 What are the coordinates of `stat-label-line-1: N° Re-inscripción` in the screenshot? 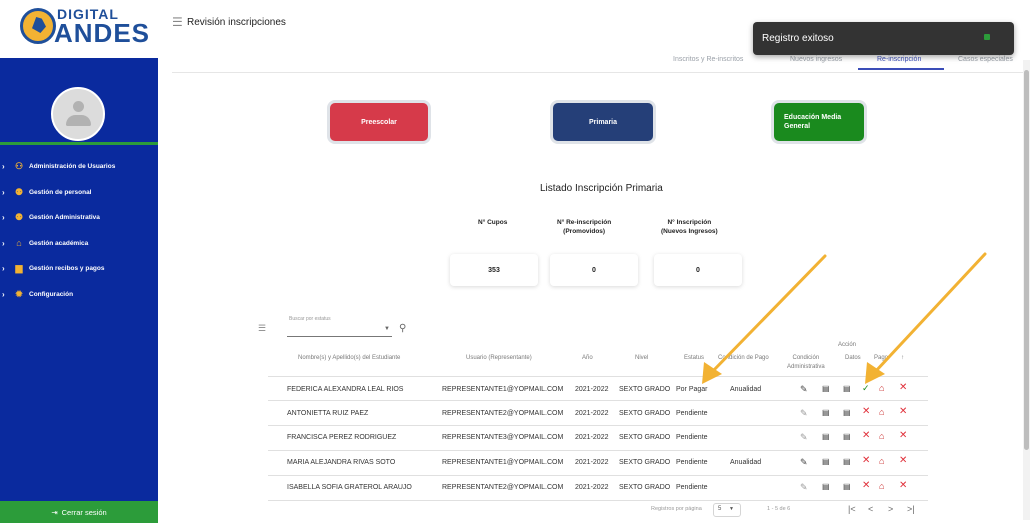 It's located at (584, 222).